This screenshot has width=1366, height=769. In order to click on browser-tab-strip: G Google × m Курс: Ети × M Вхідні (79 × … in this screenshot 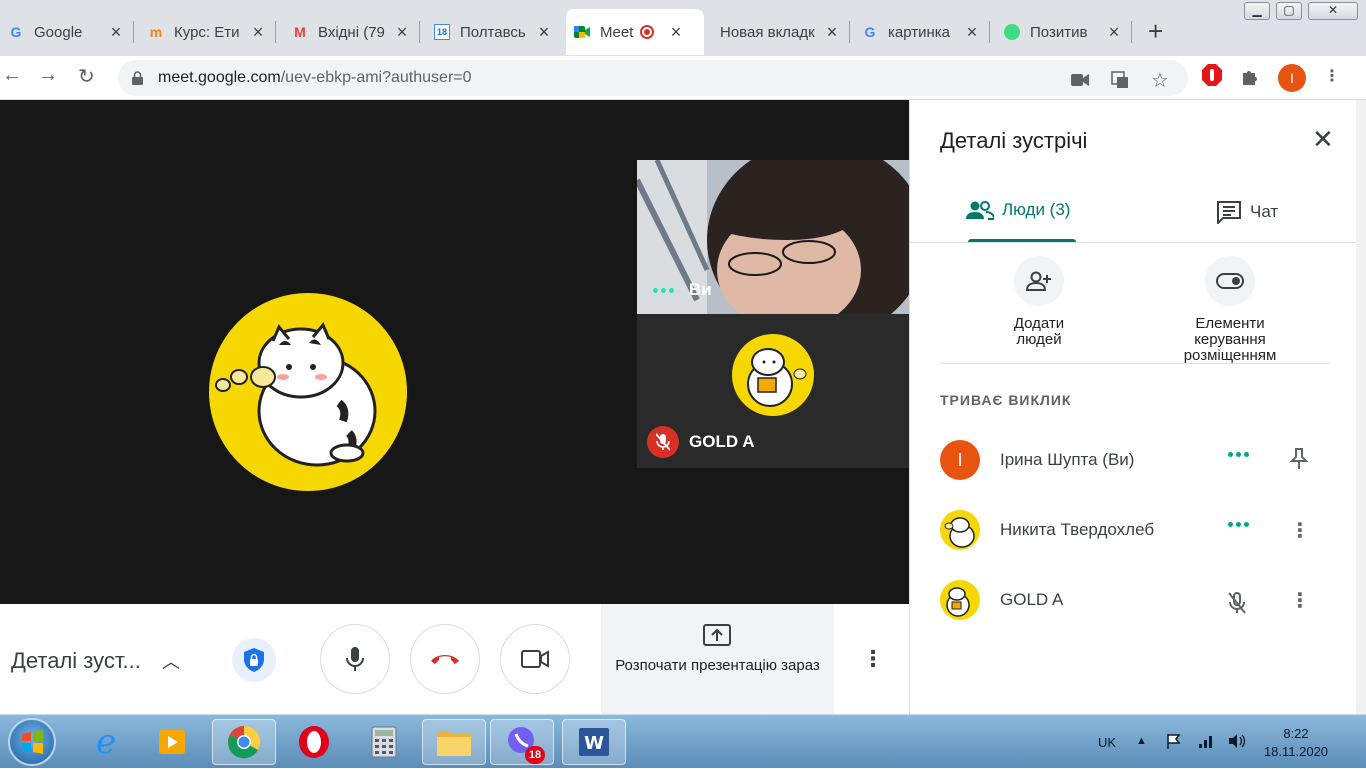, I will do `click(683, 28)`.